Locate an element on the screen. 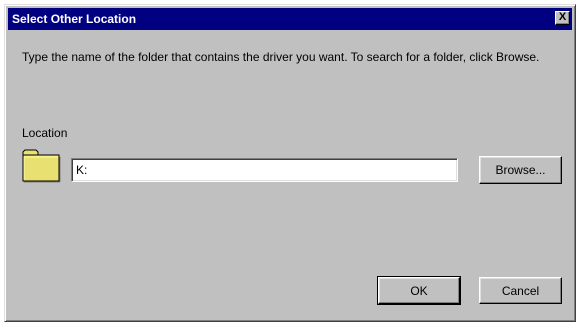 The image size is (581, 326). cancel-button: Cancel is located at coordinates (520, 290).